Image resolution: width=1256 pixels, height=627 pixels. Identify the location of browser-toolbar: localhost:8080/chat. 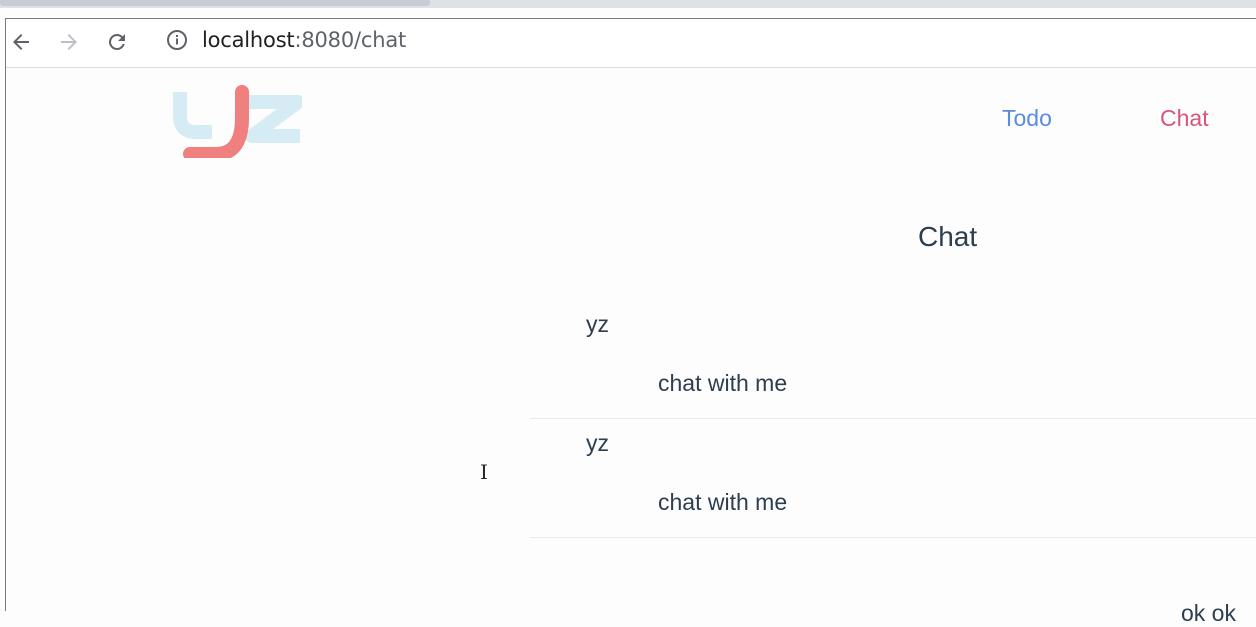
(631, 43).